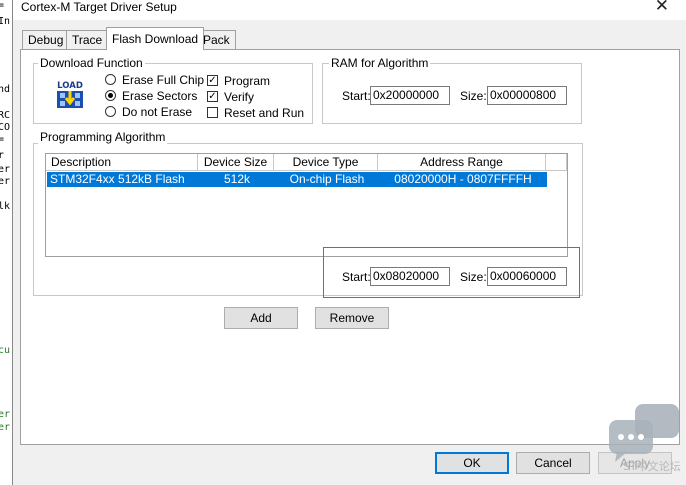 The height and width of the screenshot is (485, 686). Describe the element at coordinates (327, 179) in the screenshot. I see `row-device-type: On-chip Flash` at that location.